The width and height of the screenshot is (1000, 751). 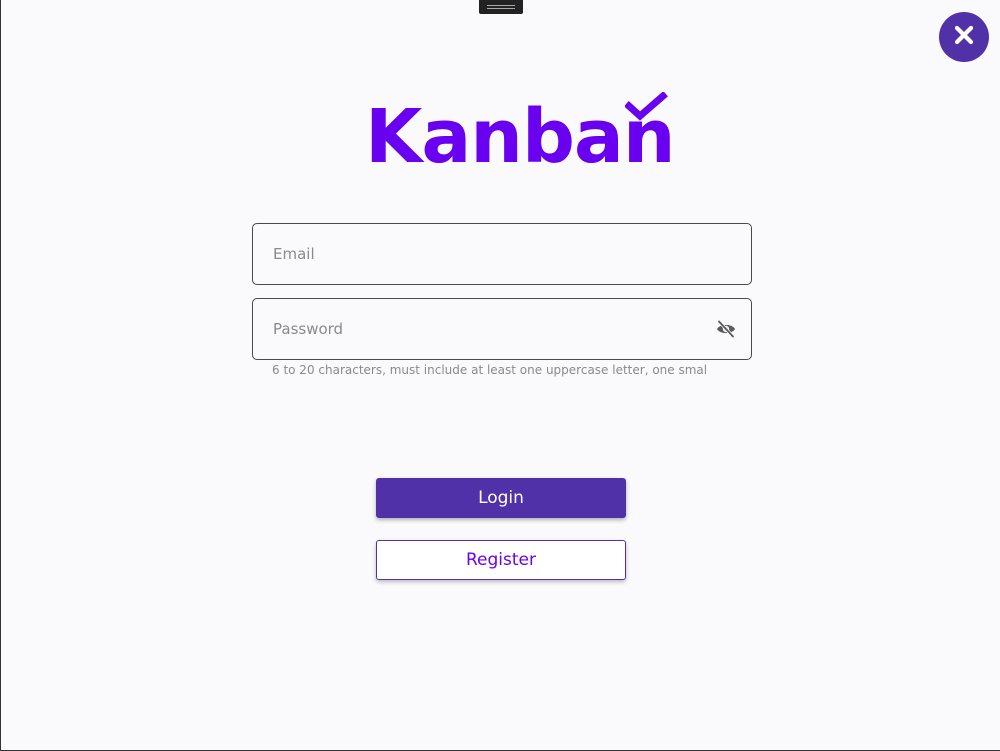 What do you see at coordinates (520, 135) in the screenshot?
I see `app-logo: Kanban` at bounding box center [520, 135].